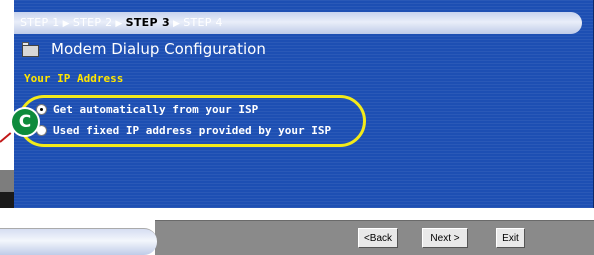  What do you see at coordinates (92, 22) in the screenshot?
I see `step-2: STEP 2` at bounding box center [92, 22].